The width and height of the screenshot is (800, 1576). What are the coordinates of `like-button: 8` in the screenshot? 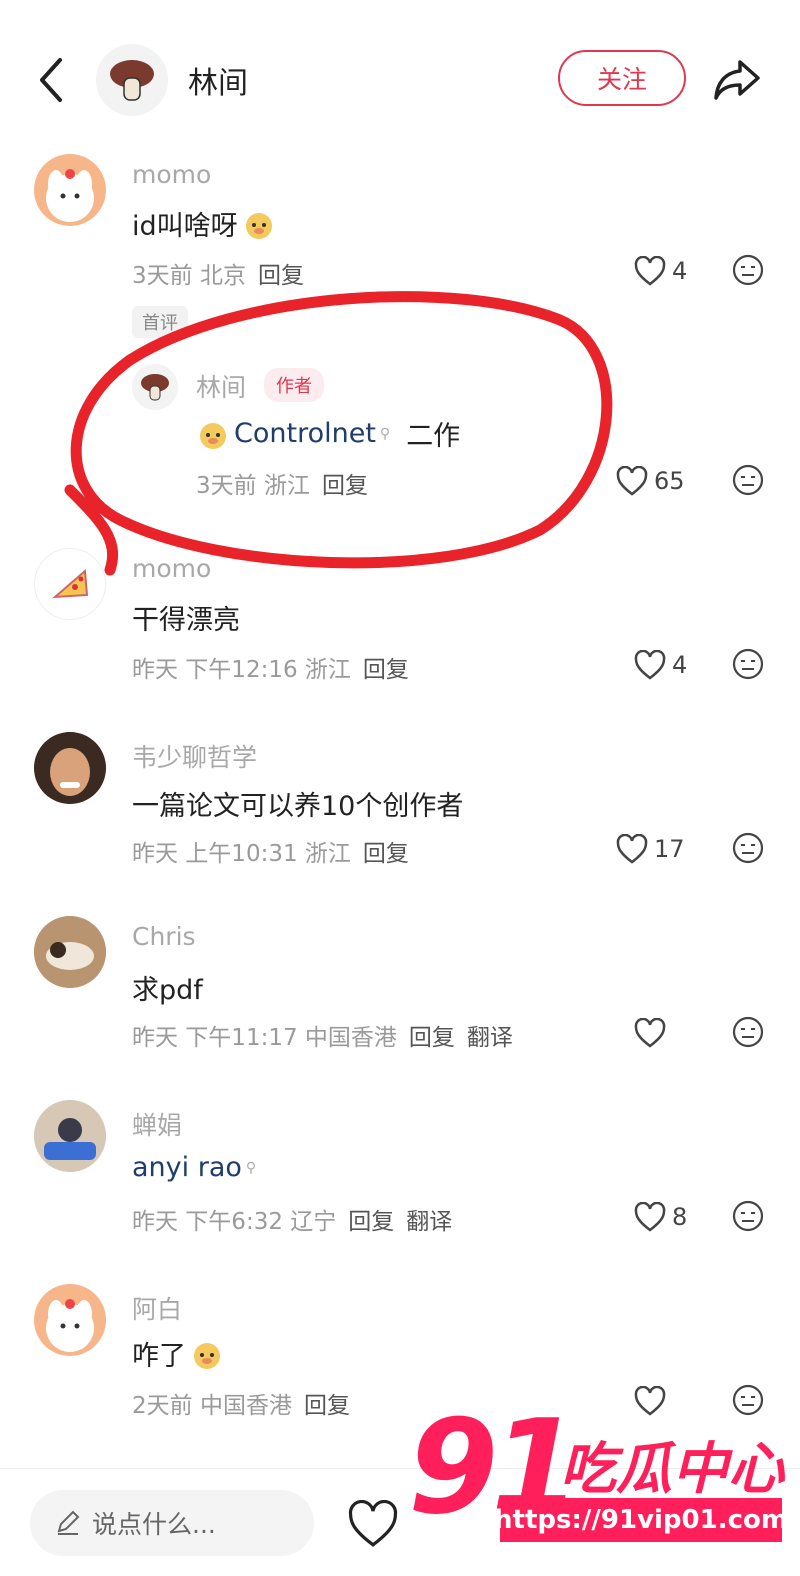 It's located at (660, 1217).